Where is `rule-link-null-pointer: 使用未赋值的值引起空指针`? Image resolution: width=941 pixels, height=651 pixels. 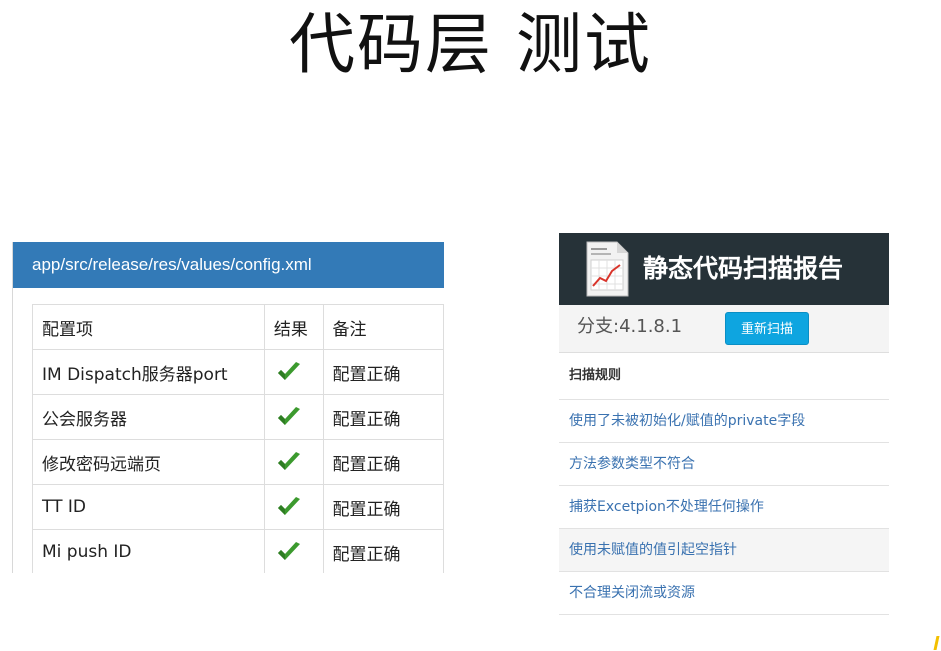 rule-link-null-pointer: 使用未赋值的值引起空指针 is located at coordinates (724, 550).